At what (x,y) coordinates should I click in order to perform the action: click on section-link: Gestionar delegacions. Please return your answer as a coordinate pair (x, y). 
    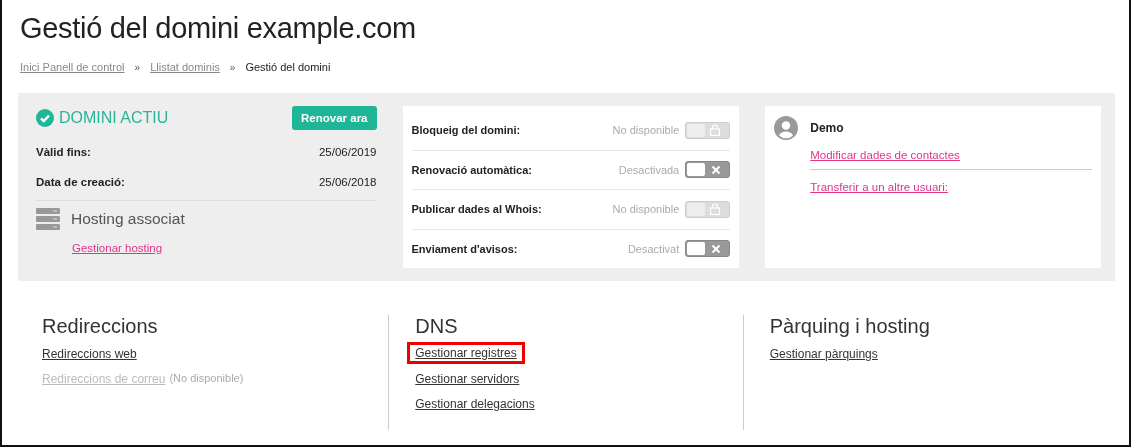
    Looking at the image, I should click on (475, 404).